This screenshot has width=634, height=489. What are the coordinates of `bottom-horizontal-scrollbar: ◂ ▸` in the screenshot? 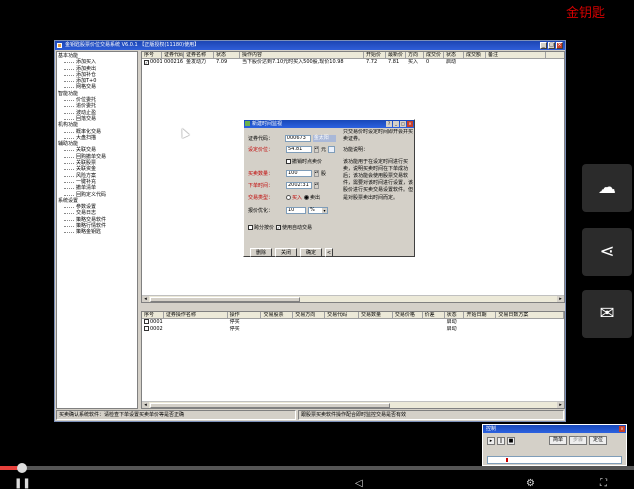 It's located at (353, 404).